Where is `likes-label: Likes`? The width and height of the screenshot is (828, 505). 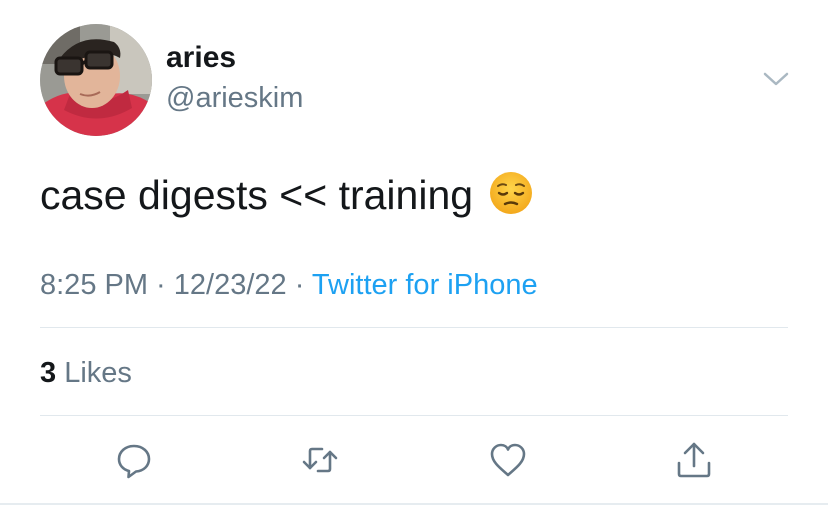
likes-label: Likes is located at coordinates (98, 373).